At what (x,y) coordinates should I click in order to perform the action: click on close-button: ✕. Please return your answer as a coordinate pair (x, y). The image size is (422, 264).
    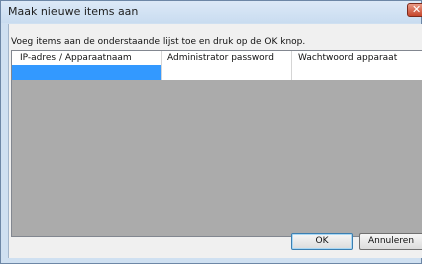
    Looking at the image, I should click on (414, 10).